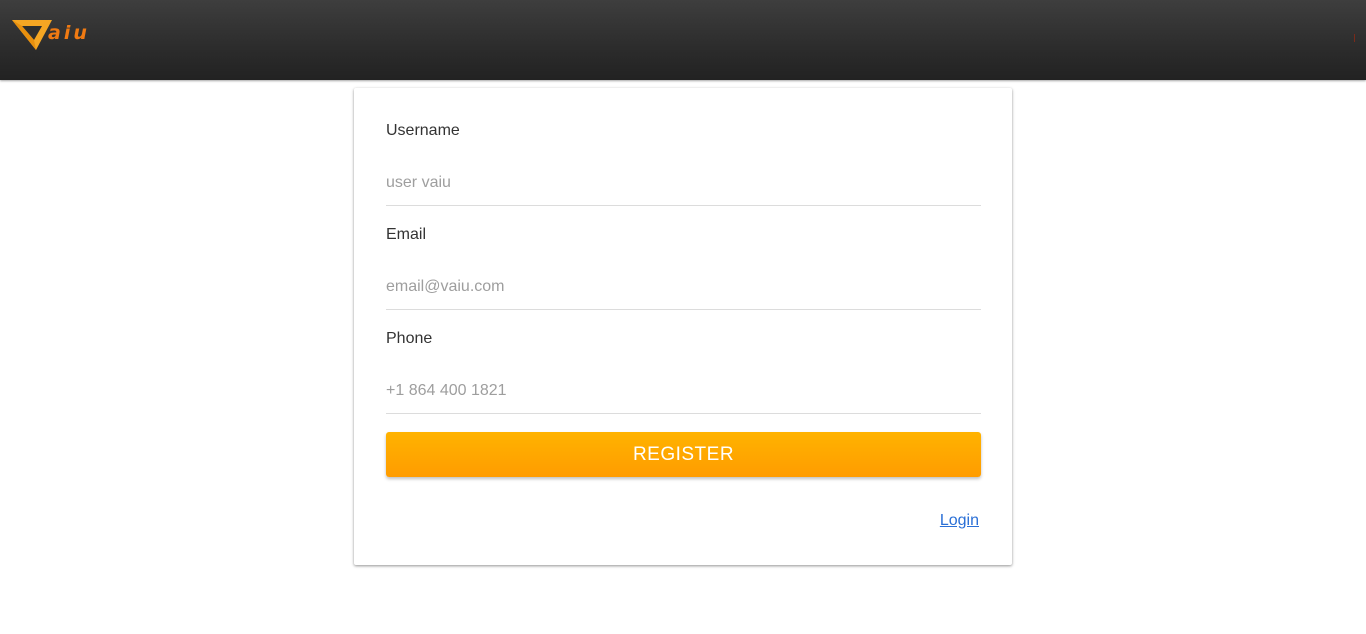  I want to click on username-field: Username, so click(683, 147).